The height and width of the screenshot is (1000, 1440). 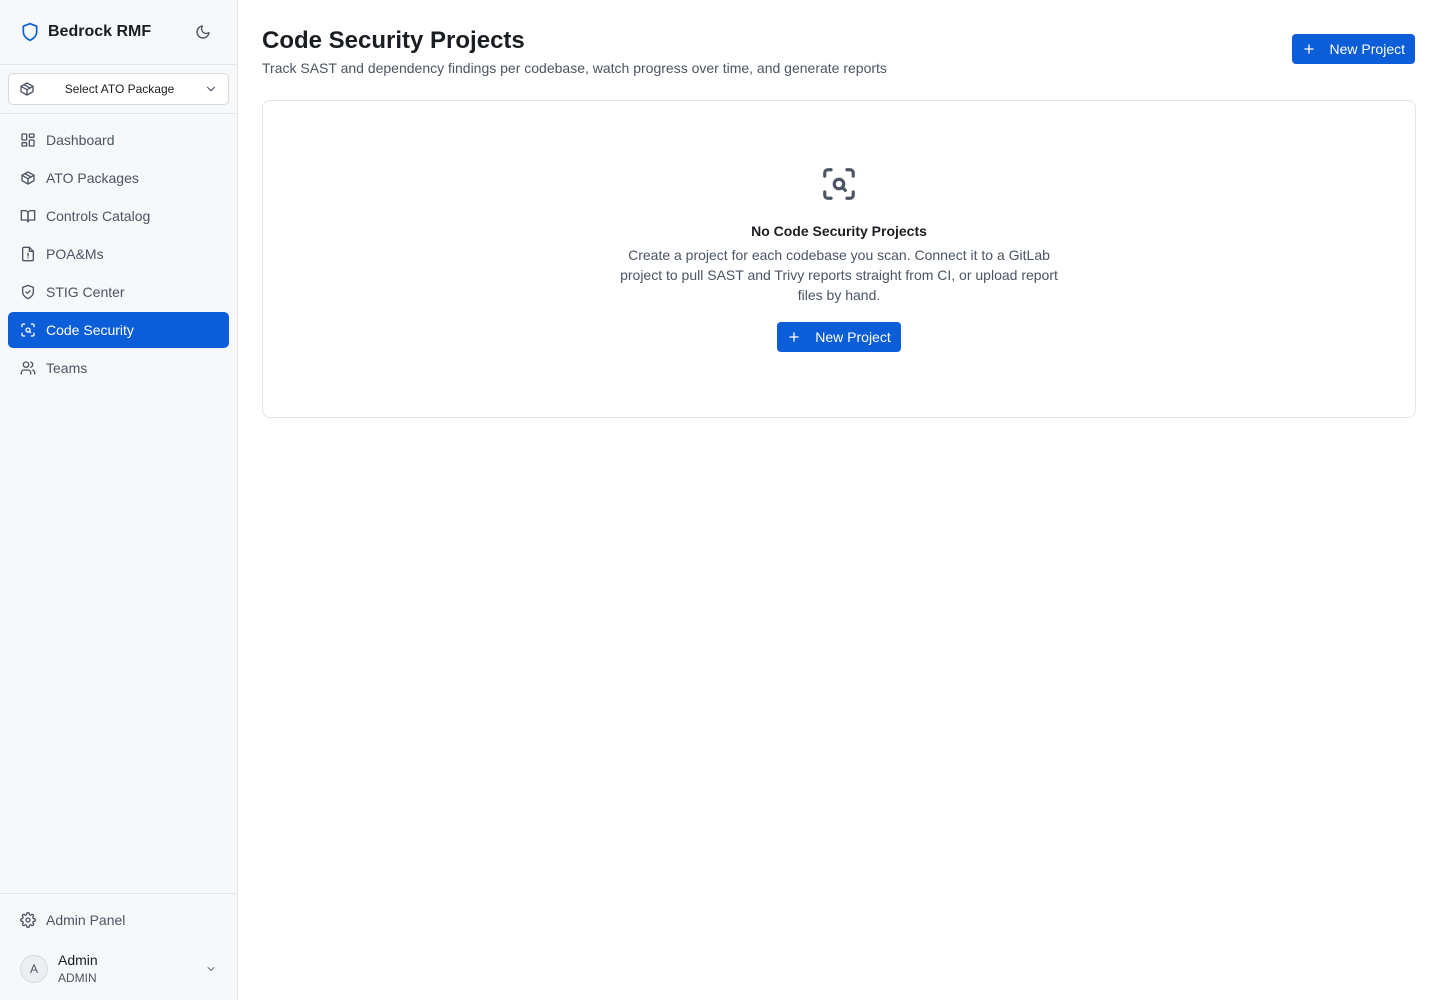 What do you see at coordinates (98, 216) in the screenshot?
I see `sidebar-item-label: Controls Catalog` at bounding box center [98, 216].